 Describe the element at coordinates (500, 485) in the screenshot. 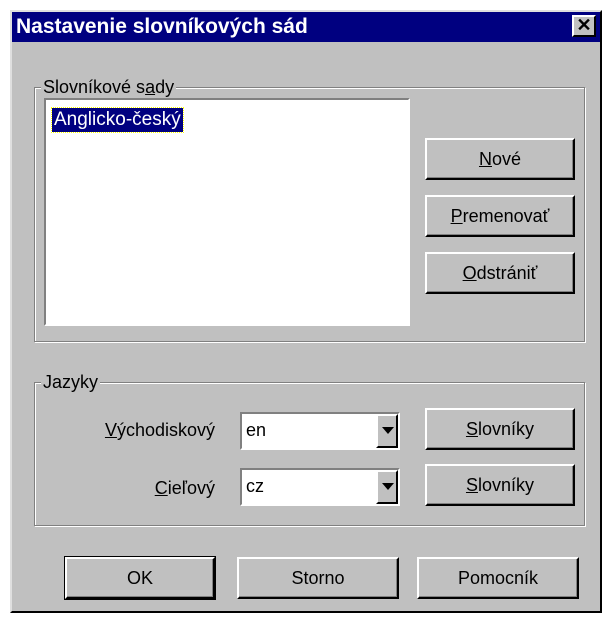

I see `target-dictionaries-button: Slovníky` at that location.